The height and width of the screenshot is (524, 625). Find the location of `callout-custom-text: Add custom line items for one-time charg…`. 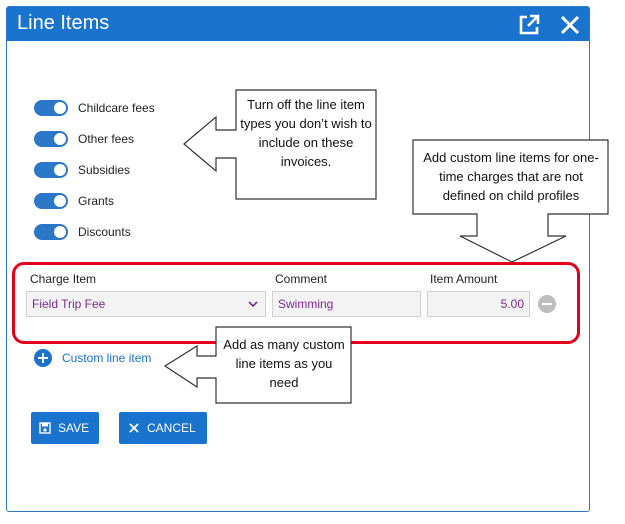

callout-custom-text: Add custom line items for one-time charg… is located at coordinates (511, 176).